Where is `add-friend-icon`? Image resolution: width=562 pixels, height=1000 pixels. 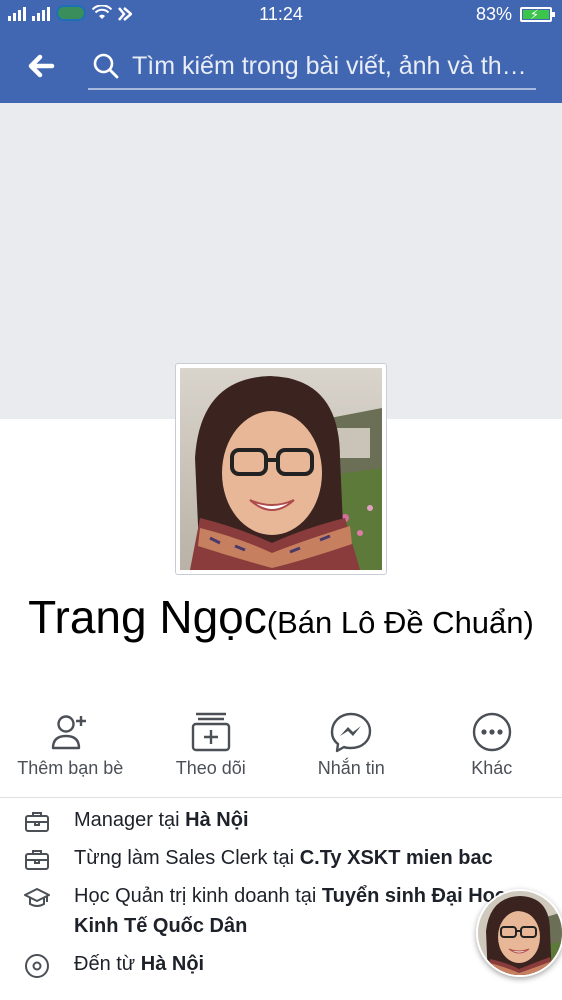
add-friend-icon is located at coordinates (69, 732).